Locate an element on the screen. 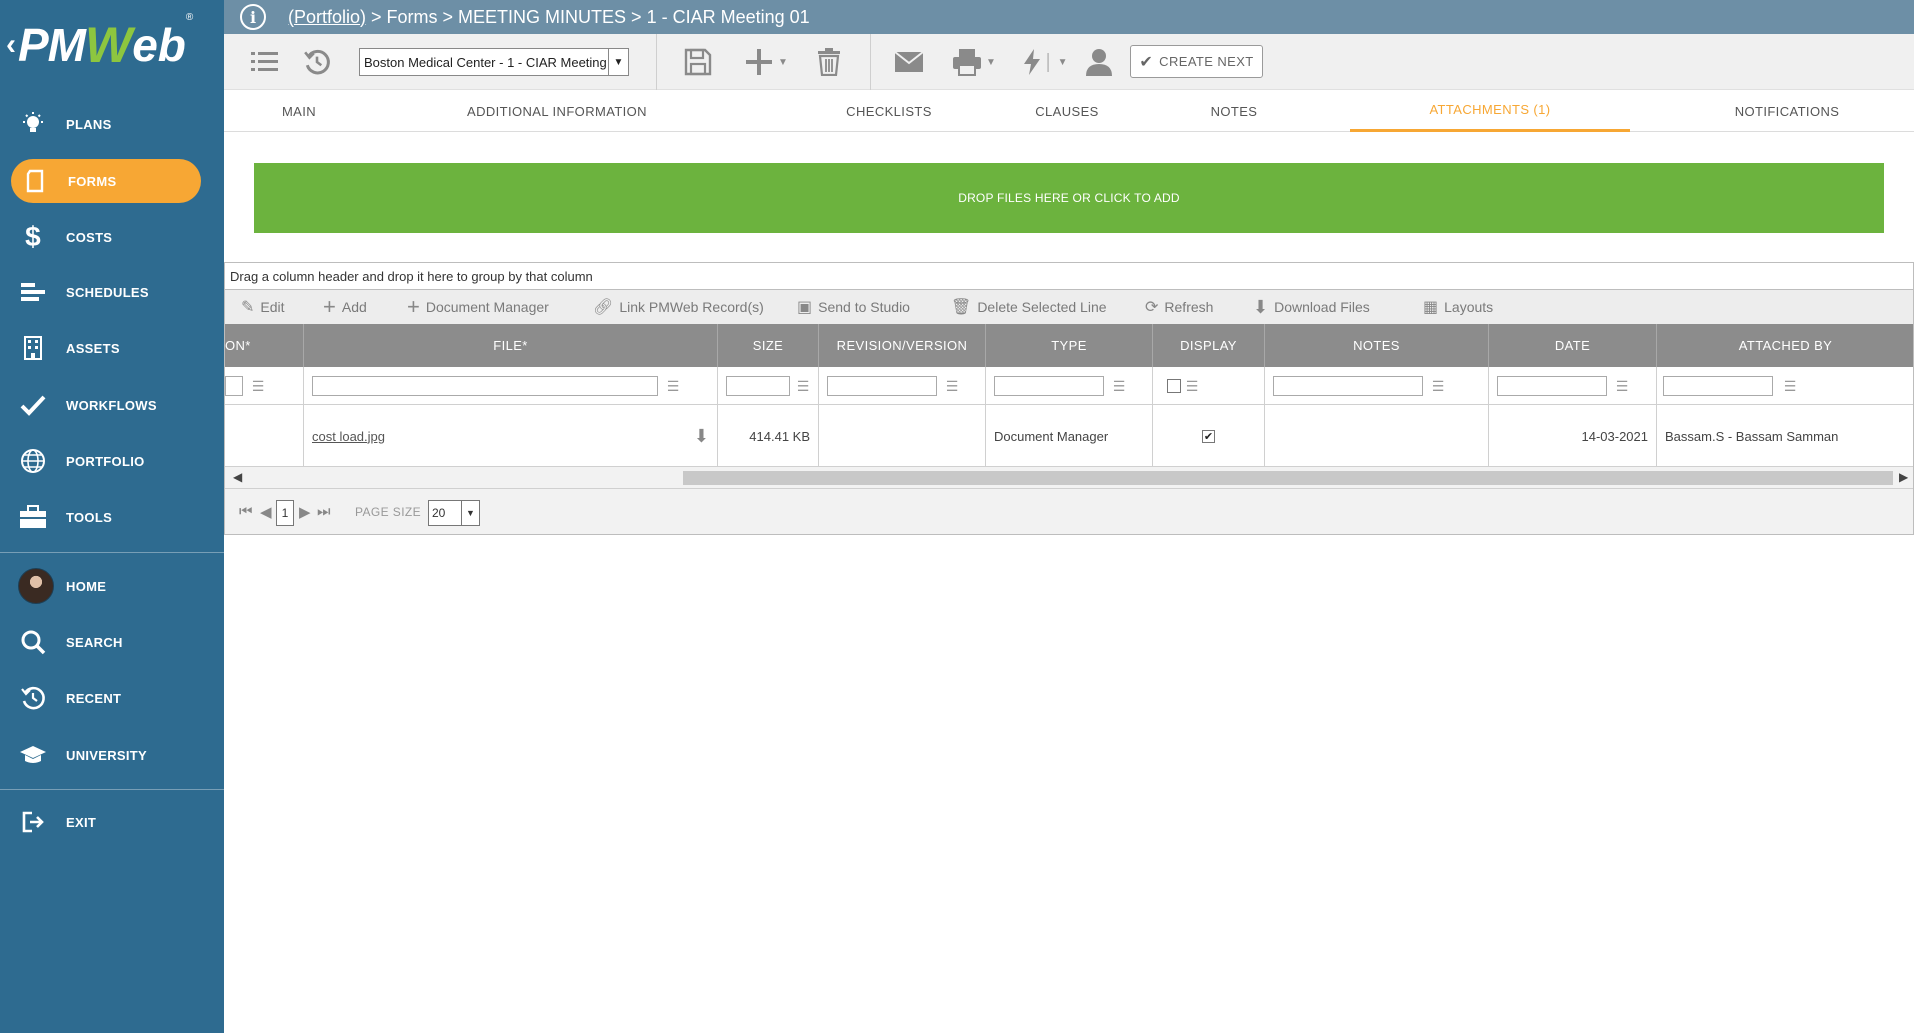 This screenshot has width=1914, height=1033. column-header-display: DISPLAY is located at coordinates (1209, 345).